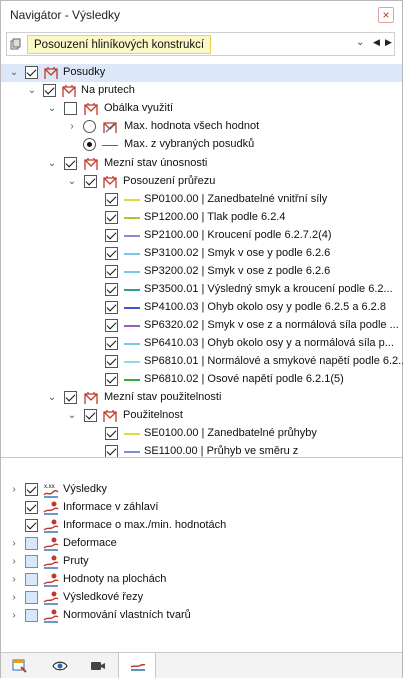 The image size is (403, 678). Describe the element at coordinates (84, 72) in the screenshot. I see `tree-label: Posudky` at that location.